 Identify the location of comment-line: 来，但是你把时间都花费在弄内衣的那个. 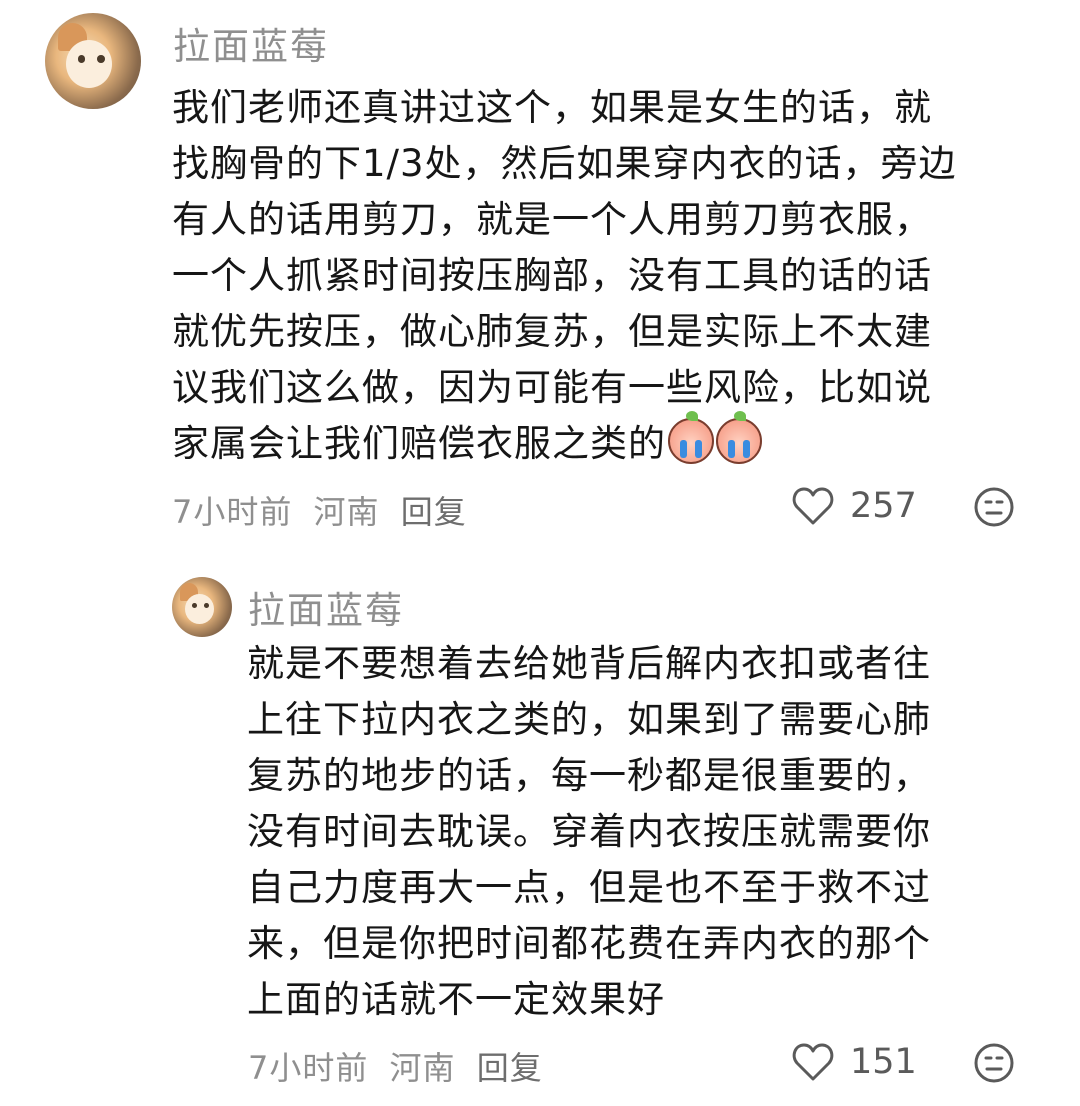
(589, 943).